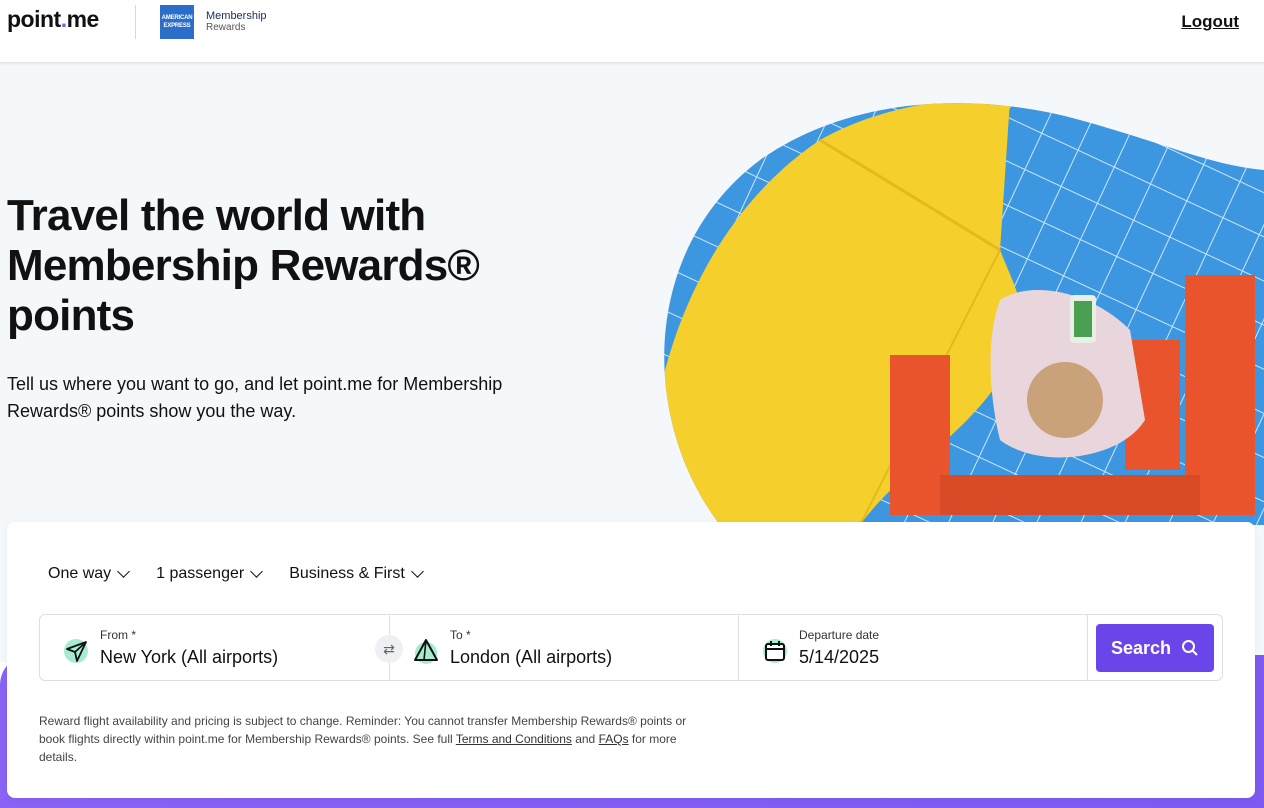 The height and width of the screenshot is (808, 1264). Describe the element at coordinates (514, 739) in the screenshot. I see `terms-link: Terms and Conditions` at that location.